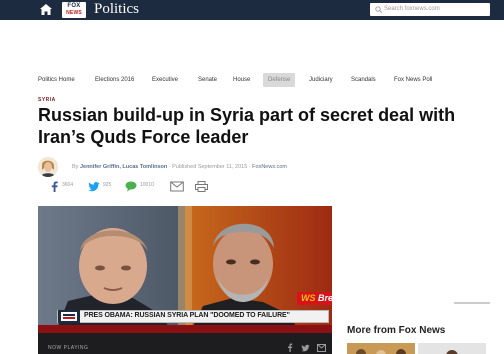  What do you see at coordinates (413, 80) in the screenshot?
I see `nav-item-fox-news-poll: Fox News Poll` at bounding box center [413, 80].